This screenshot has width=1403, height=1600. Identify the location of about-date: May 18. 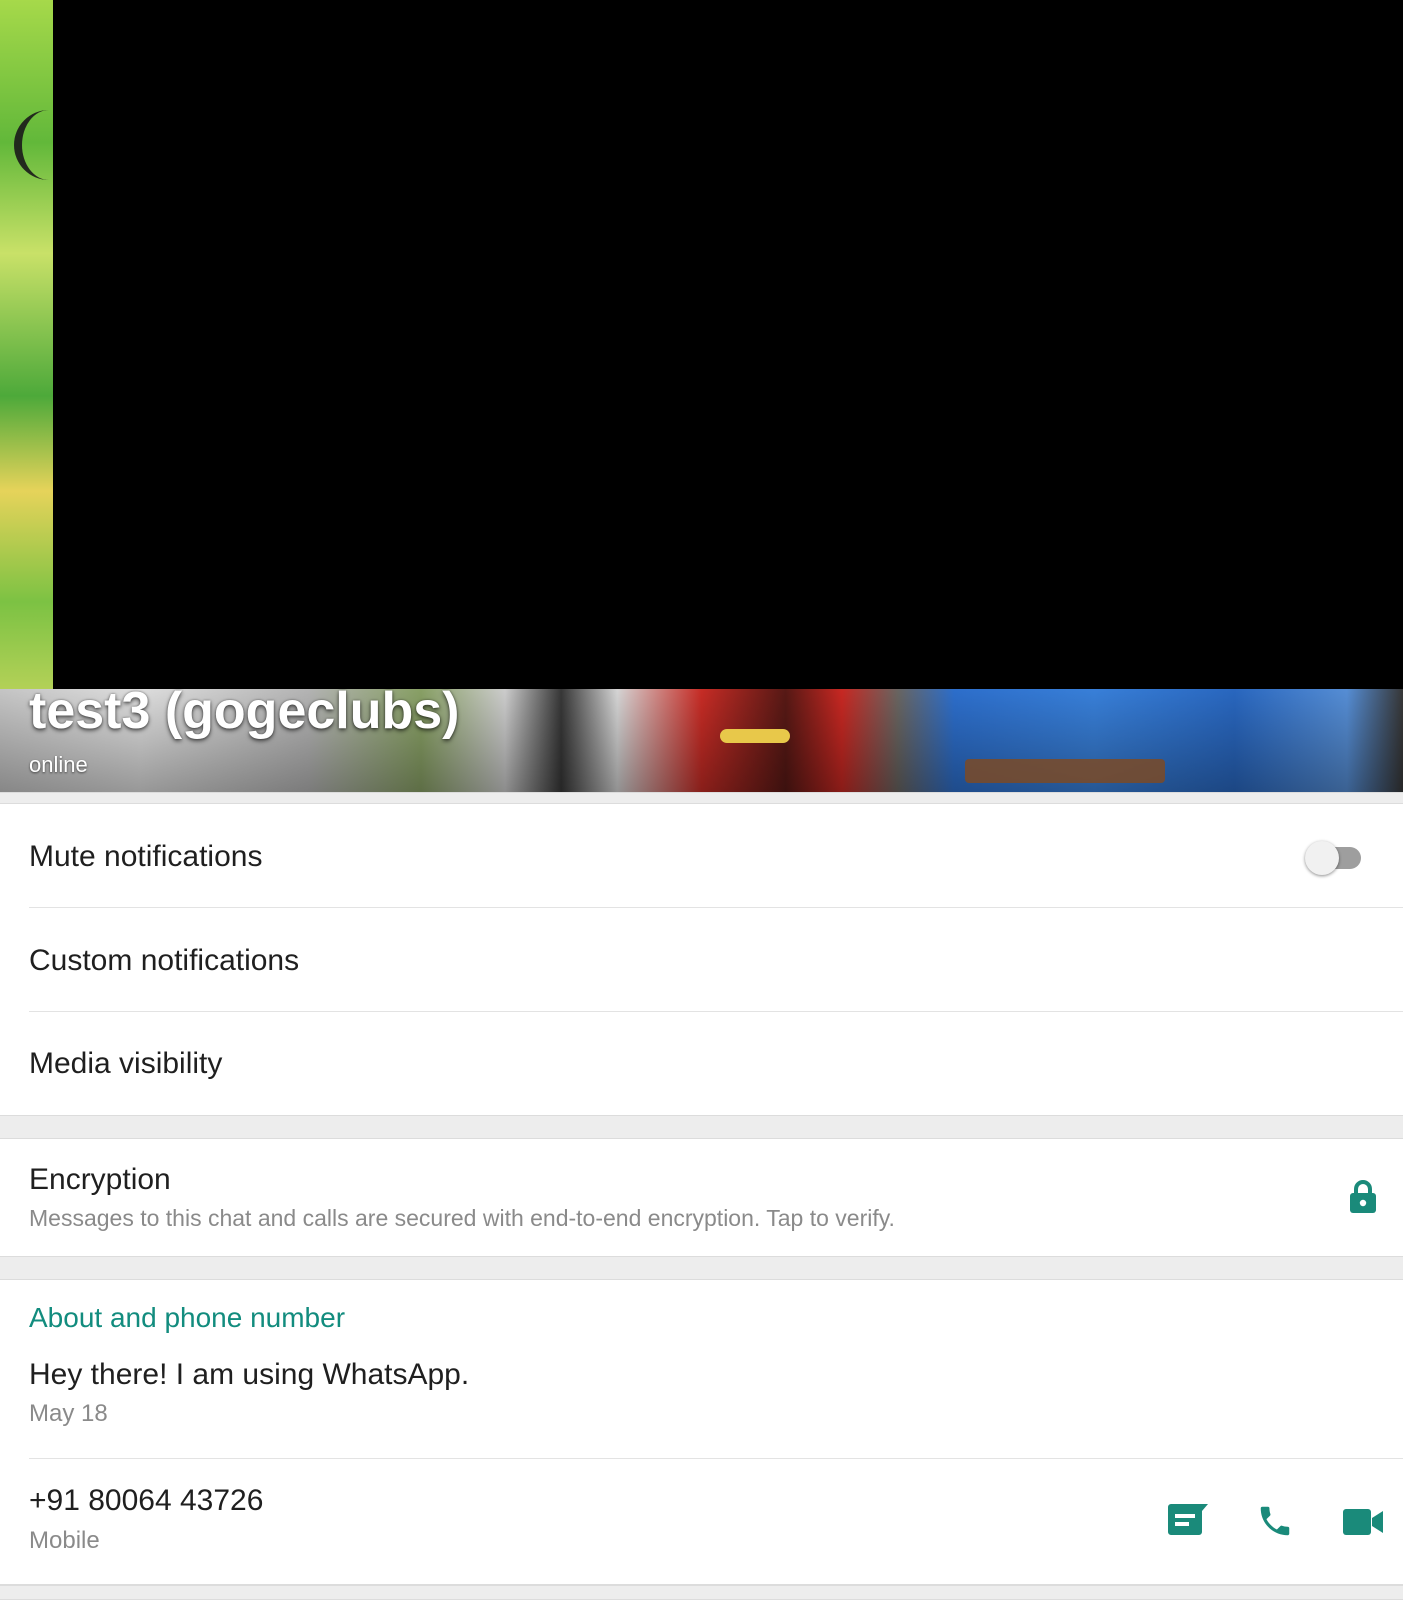
(68, 1413).